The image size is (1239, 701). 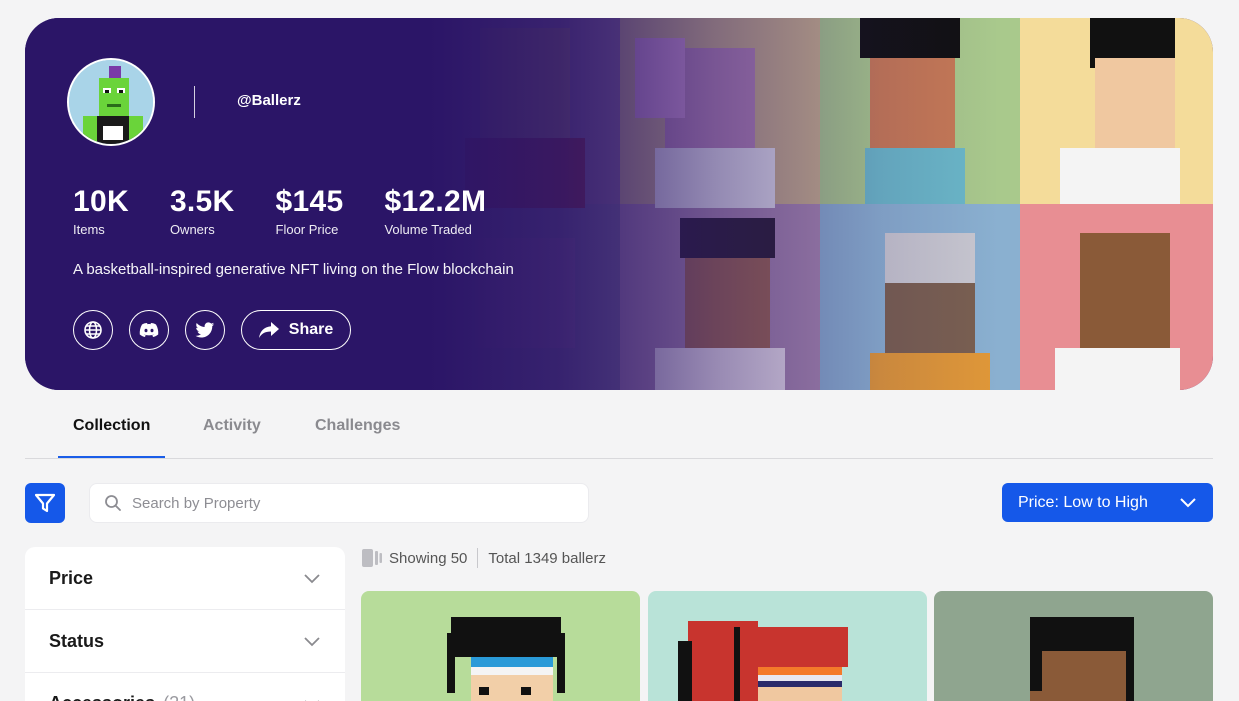 What do you see at coordinates (185, 687) in the screenshot?
I see `filter-section-accessories: Accessories (21)` at bounding box center [185, 687].